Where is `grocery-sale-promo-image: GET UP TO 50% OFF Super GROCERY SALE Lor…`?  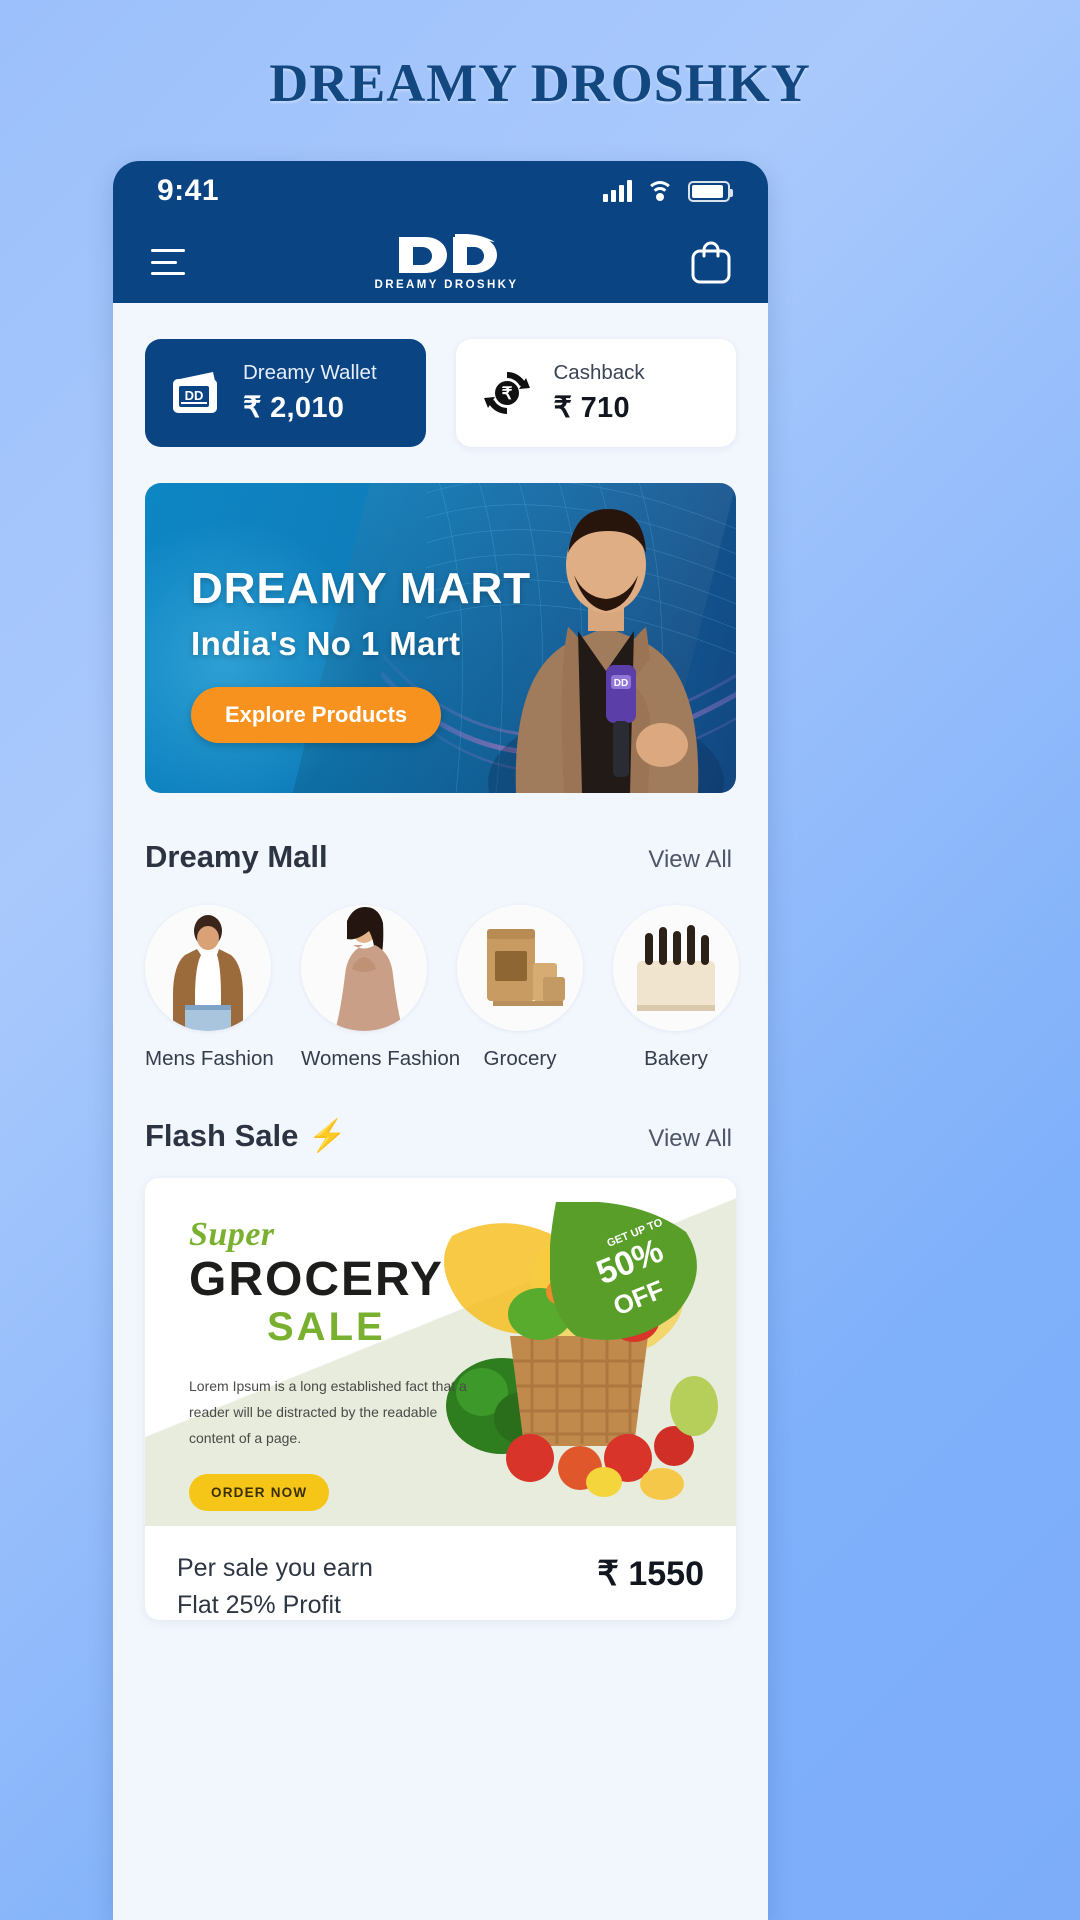
grocery-sale-promo-image: GET UP TO 50% OFF Super GROCERY SALE Lor… is located at coordinates (440, 1352).